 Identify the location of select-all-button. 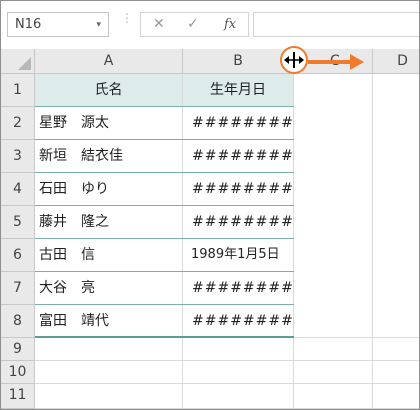
(18, 61).